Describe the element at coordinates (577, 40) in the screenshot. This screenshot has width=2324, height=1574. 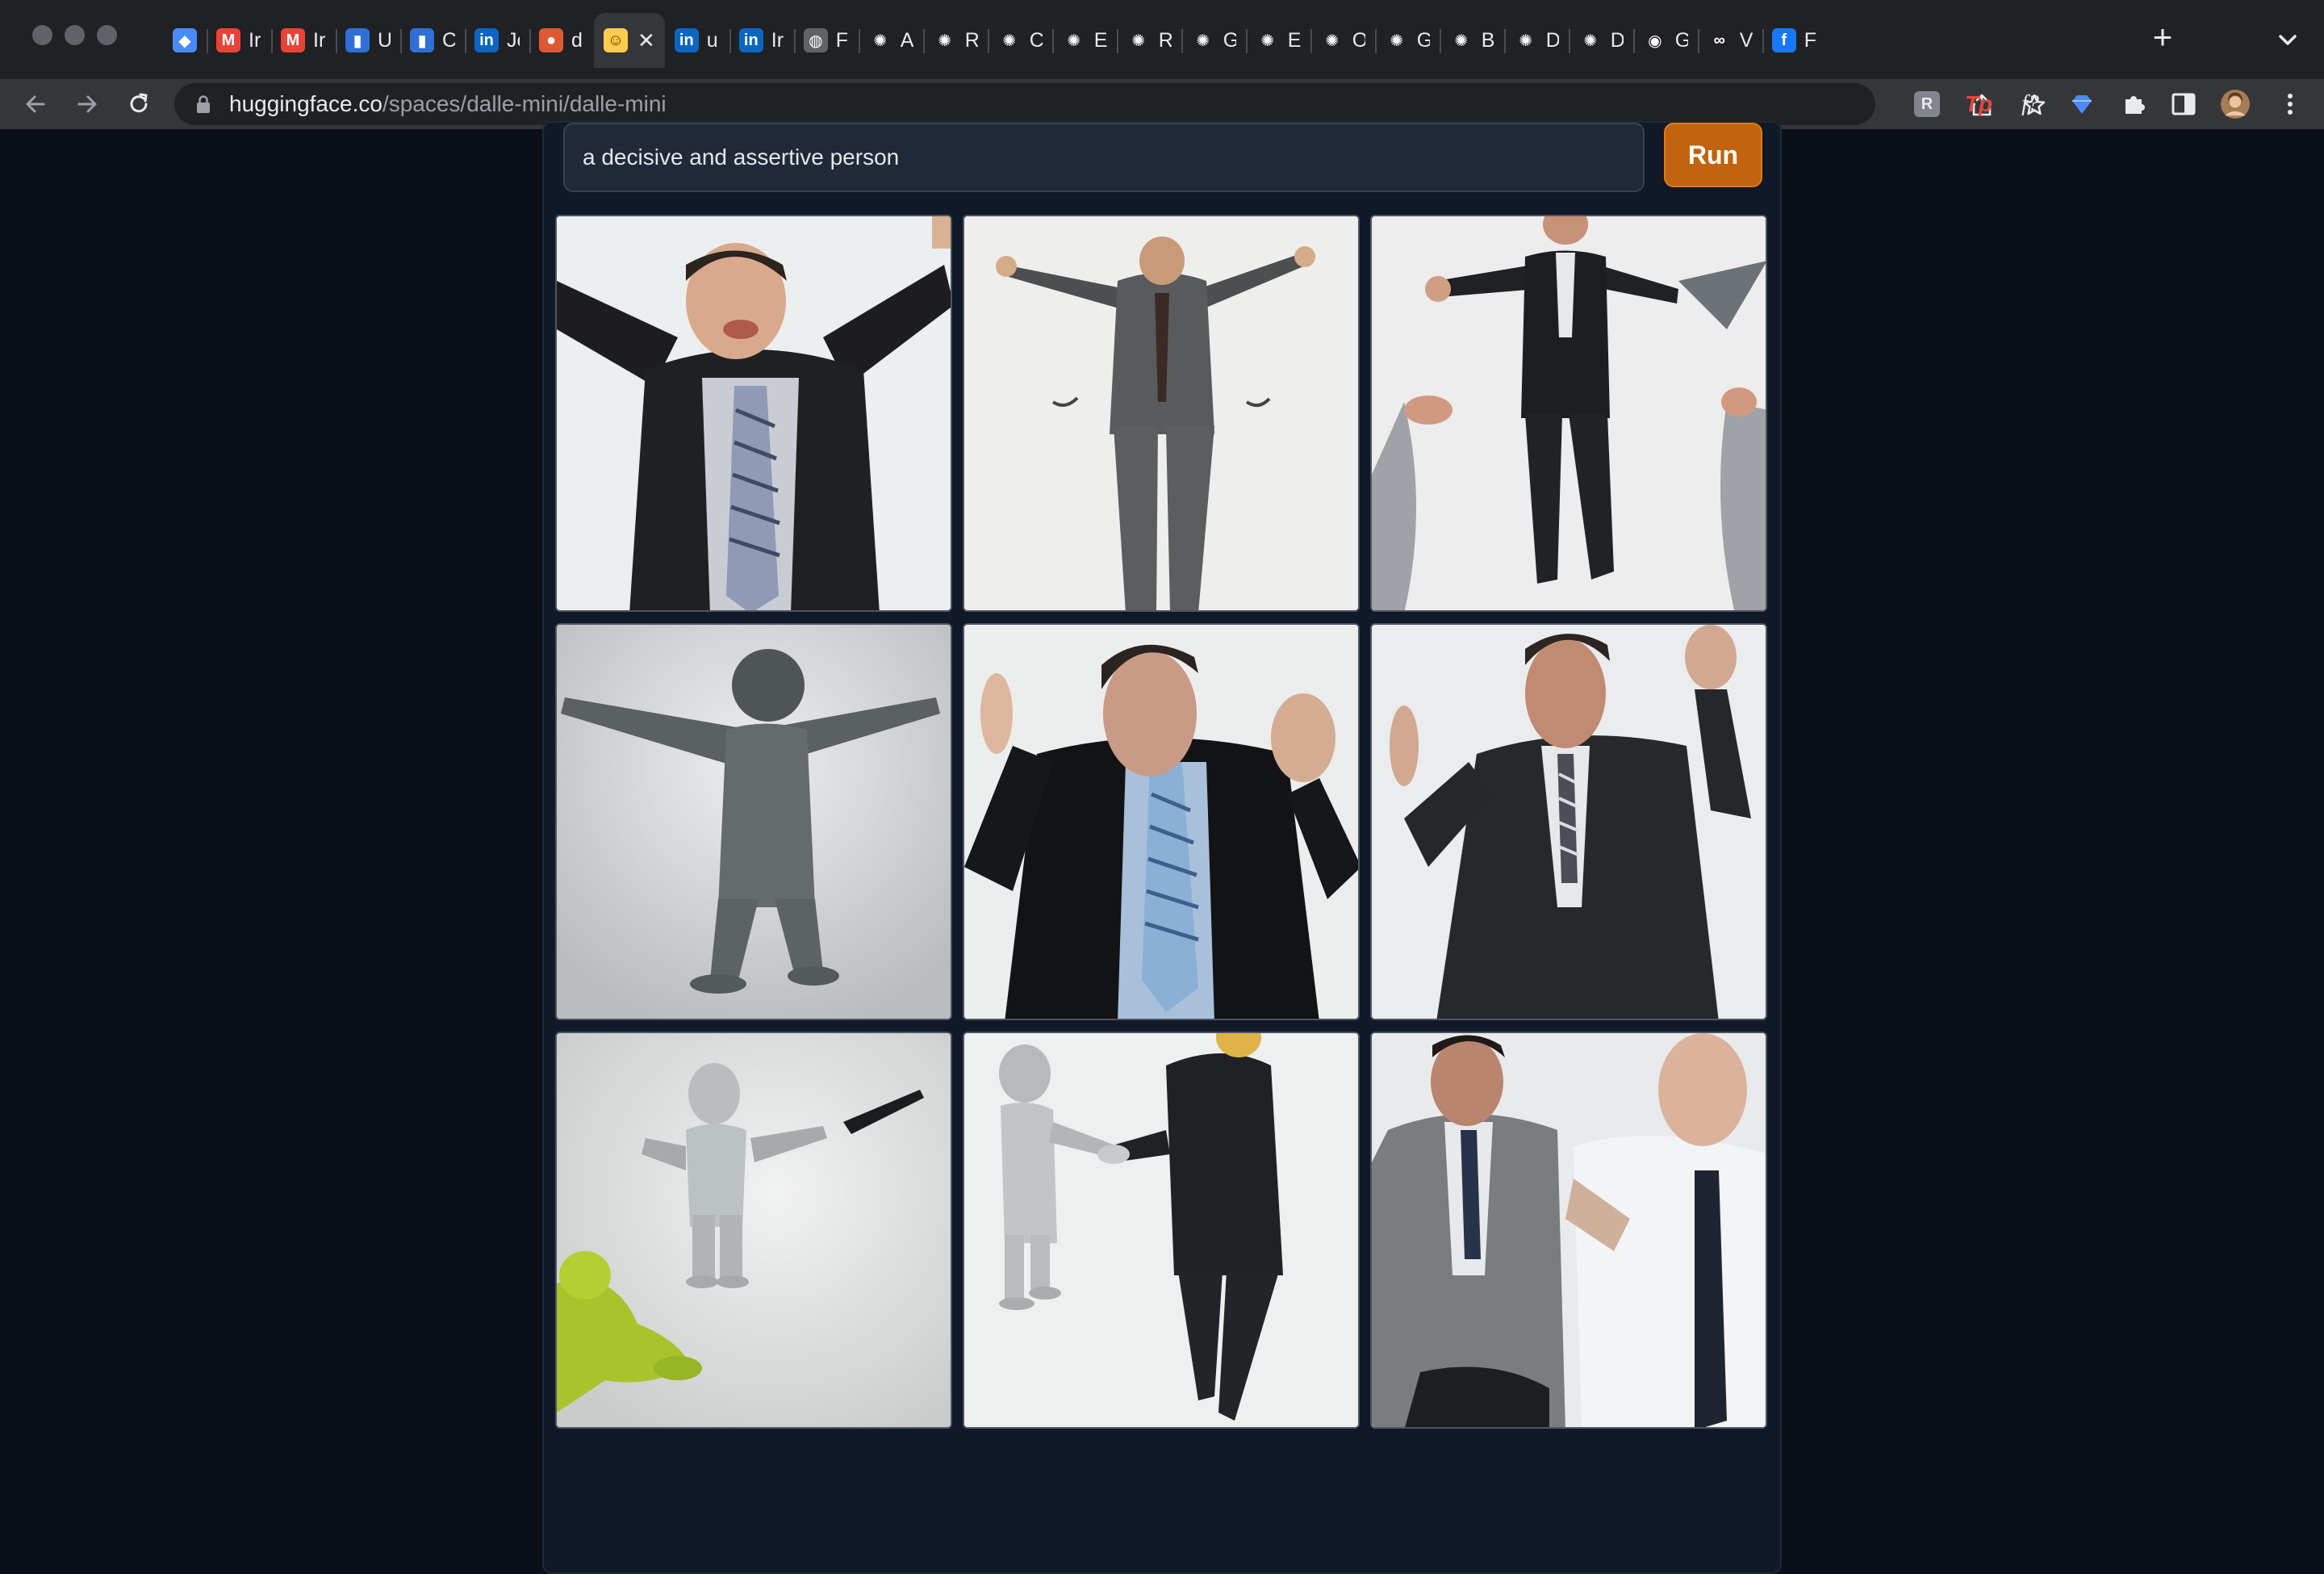
I see `tab-title: d` at that location.